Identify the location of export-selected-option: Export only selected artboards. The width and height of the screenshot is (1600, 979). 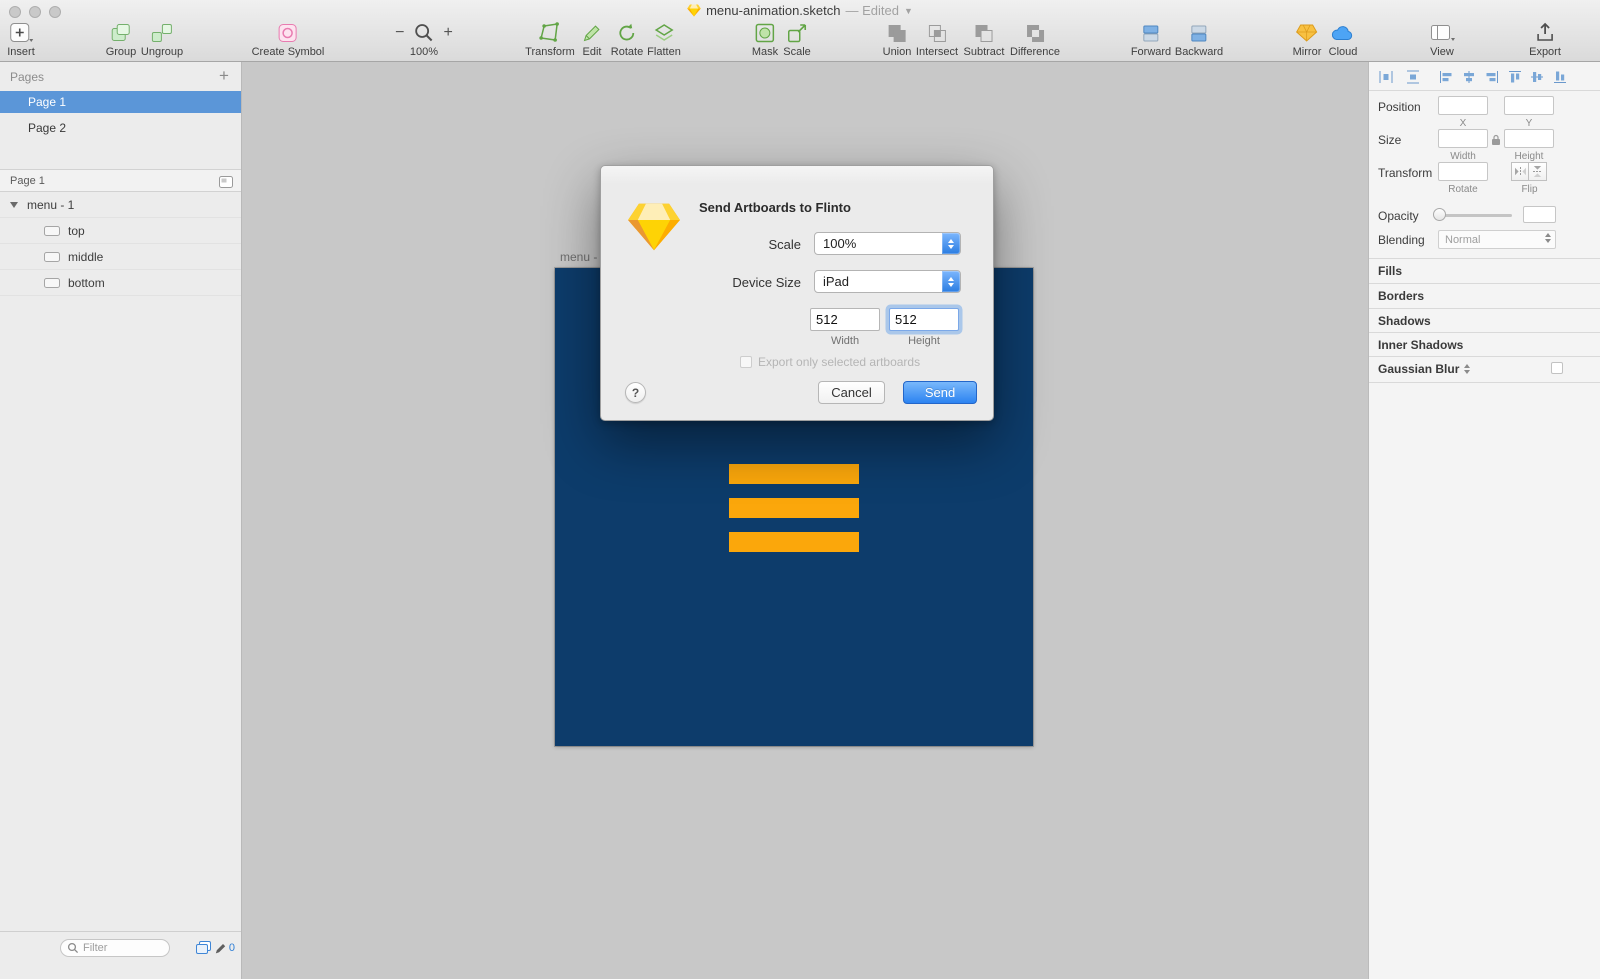
(830, 362).